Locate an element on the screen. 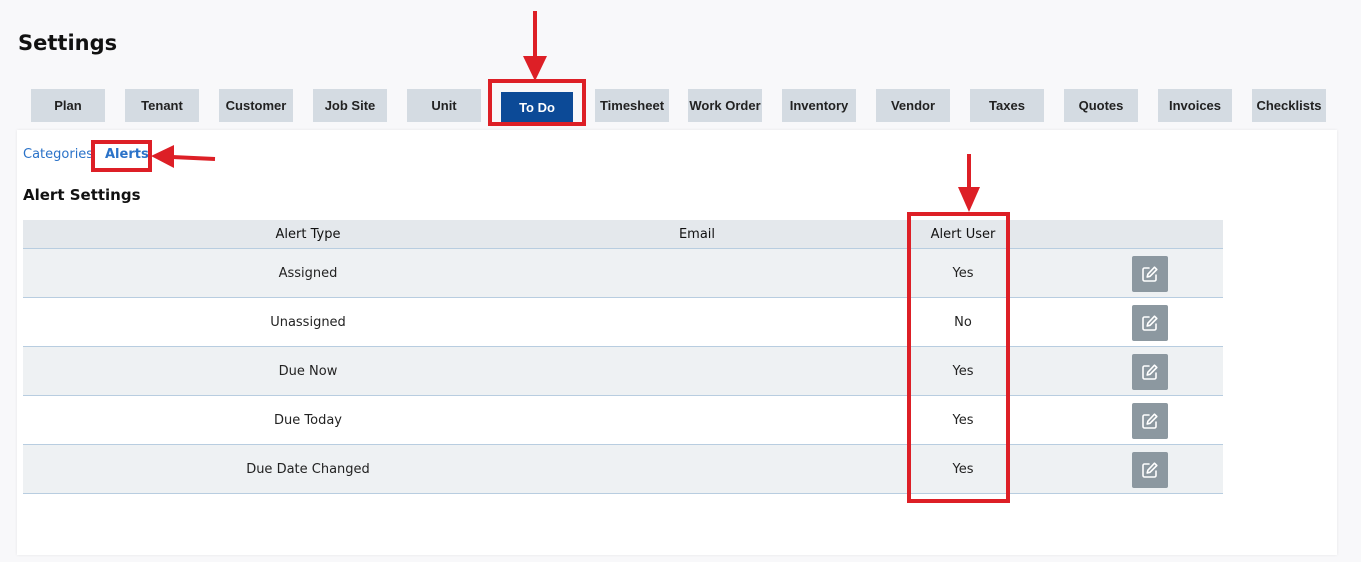  tab-quotes: Quotes is located at coordinates (1101, 105).